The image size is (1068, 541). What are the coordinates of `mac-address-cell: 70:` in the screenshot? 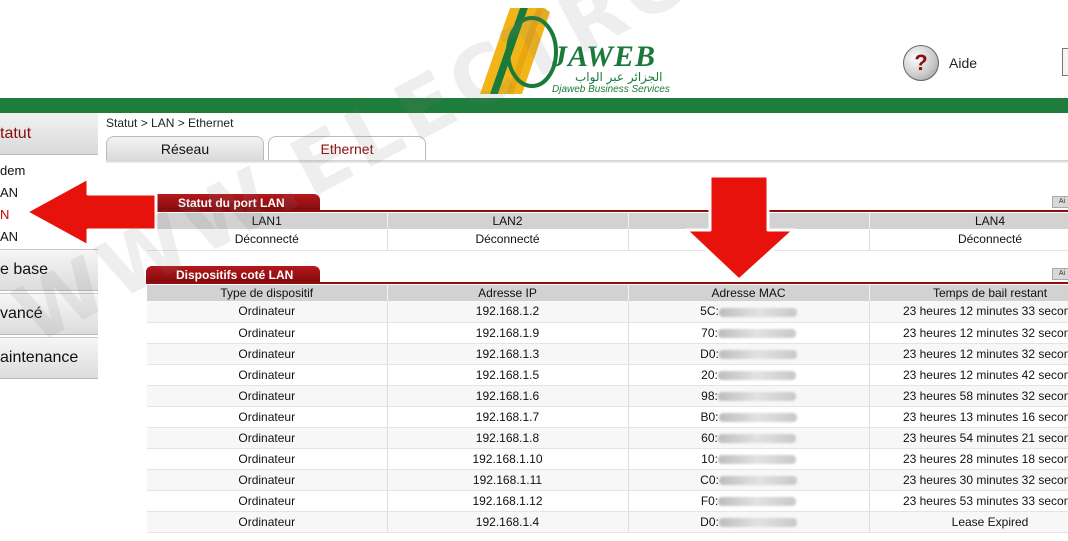 It's located at (749, 333).